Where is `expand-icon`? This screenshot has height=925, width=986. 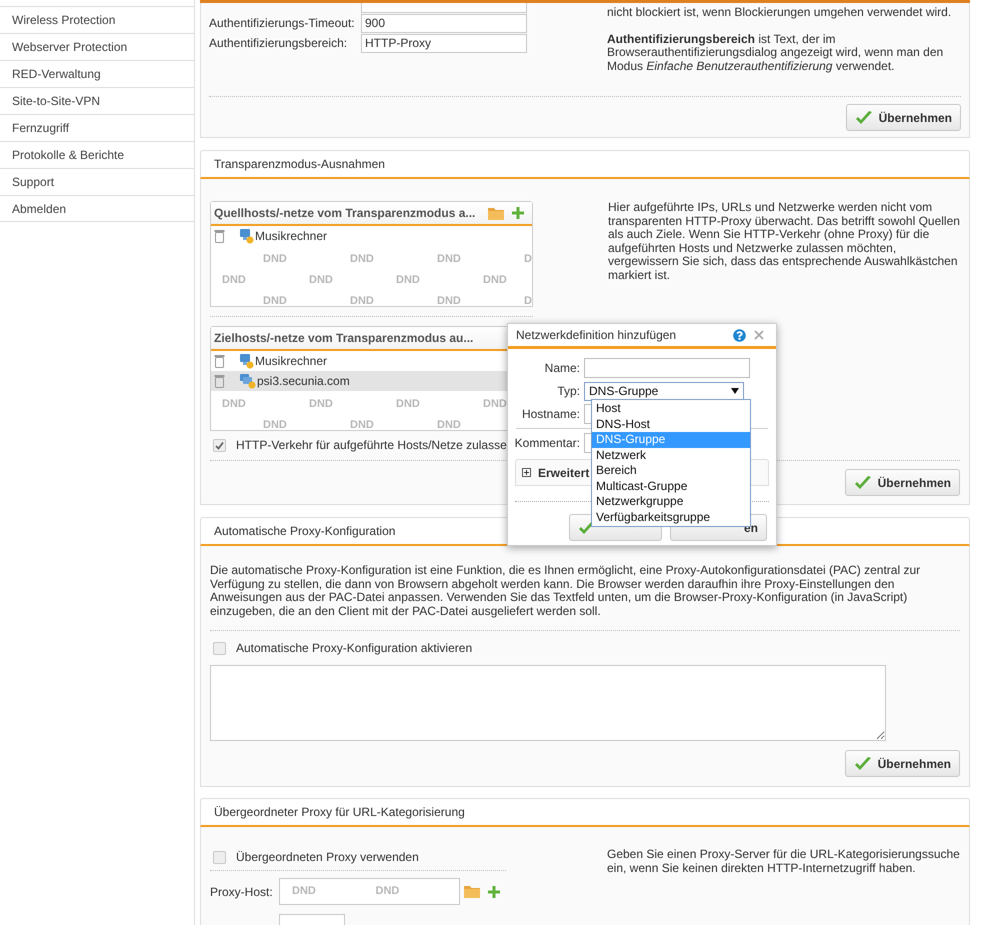
expand-icon is located at coordinates (526, 472).